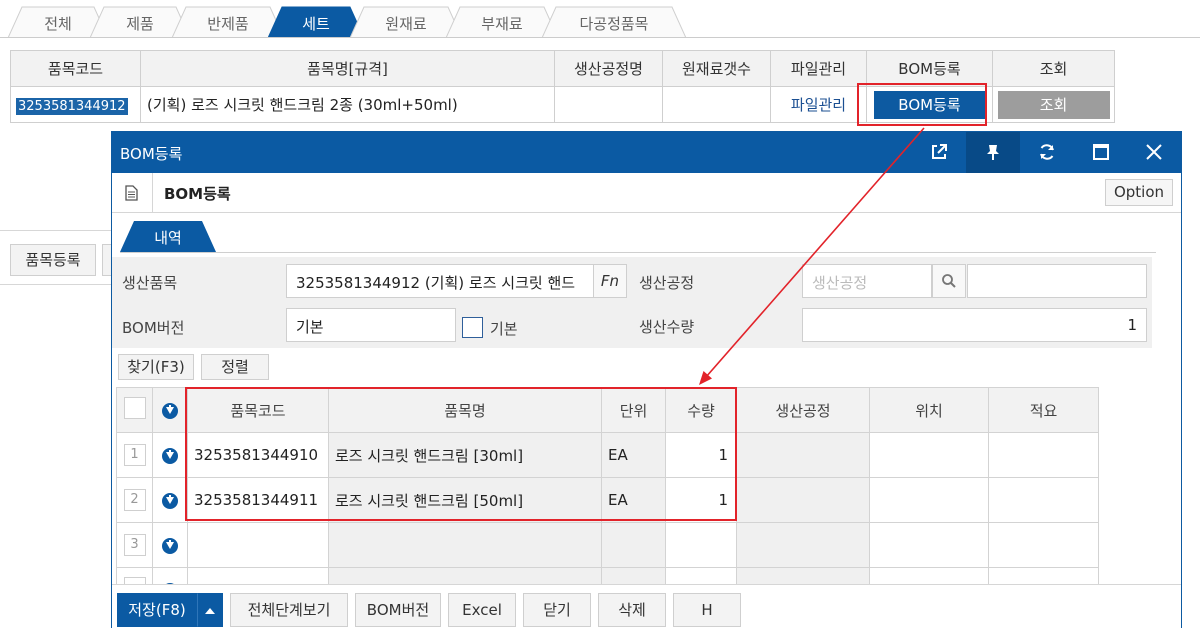 This screenshot has width=1200, height=629. What do you see at coordinates (812, 256) in the screenshot?
I see `annotation-arrow` at bounding box center [812, 256].